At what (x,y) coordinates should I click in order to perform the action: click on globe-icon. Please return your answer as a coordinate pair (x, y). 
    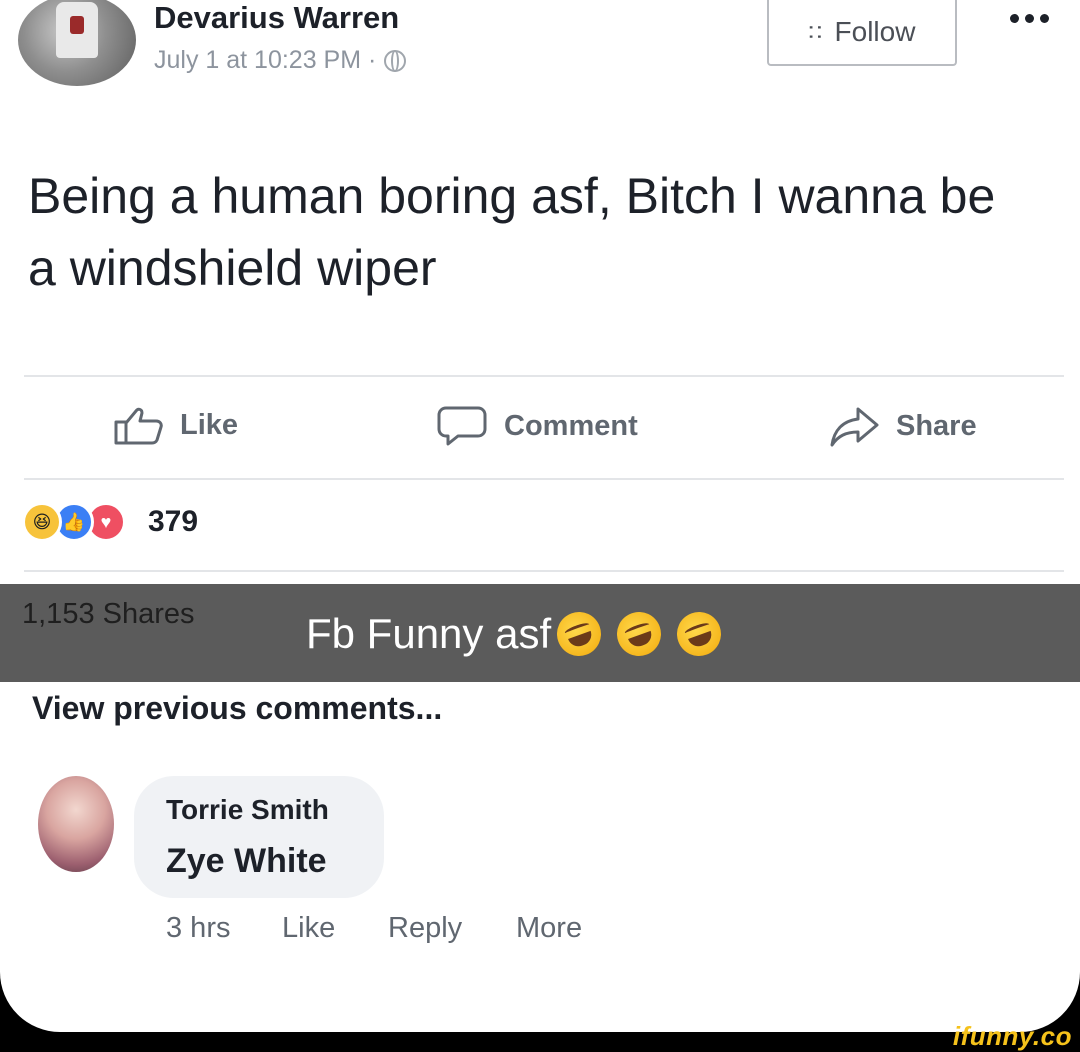
    Looking at the image, I should click on (395, 60).